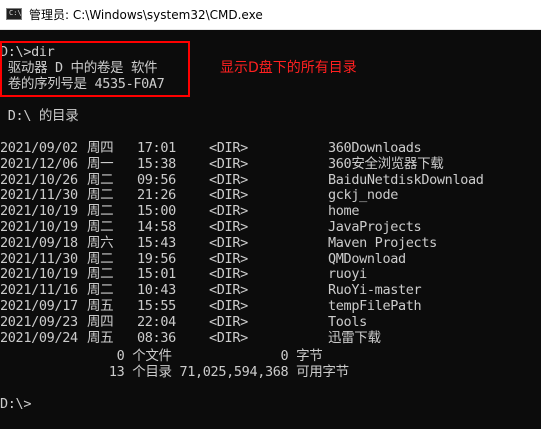 The width and height of the screenshot is (541, 429). Describe the element at coordinates (270, 227) in the screenshot. I see `table-row: 2021/10/19 周二 14:58 <DIR> JavaProjects` at that location.